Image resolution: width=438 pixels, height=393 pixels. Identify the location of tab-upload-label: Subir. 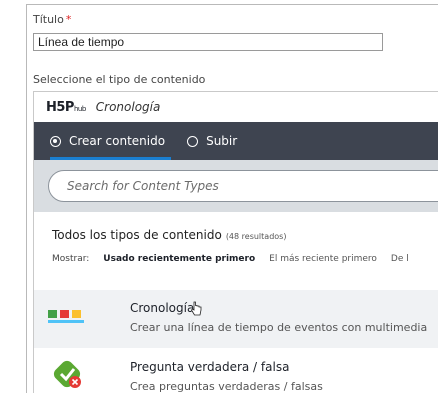
(222, 141).